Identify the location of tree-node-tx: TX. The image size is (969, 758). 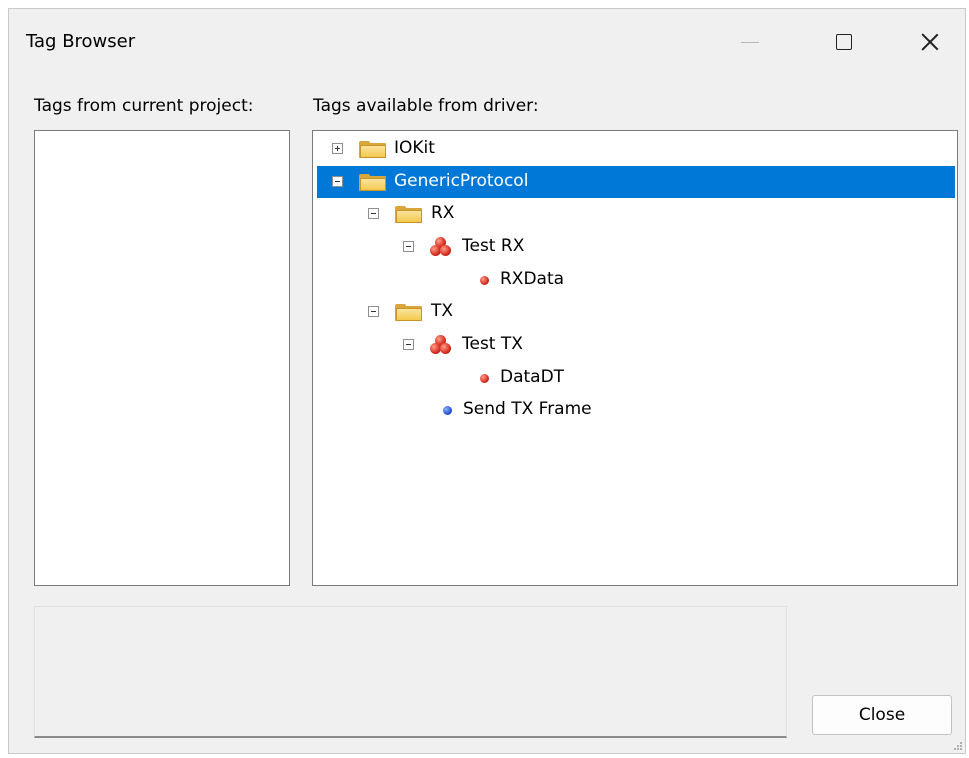
(635, 312).